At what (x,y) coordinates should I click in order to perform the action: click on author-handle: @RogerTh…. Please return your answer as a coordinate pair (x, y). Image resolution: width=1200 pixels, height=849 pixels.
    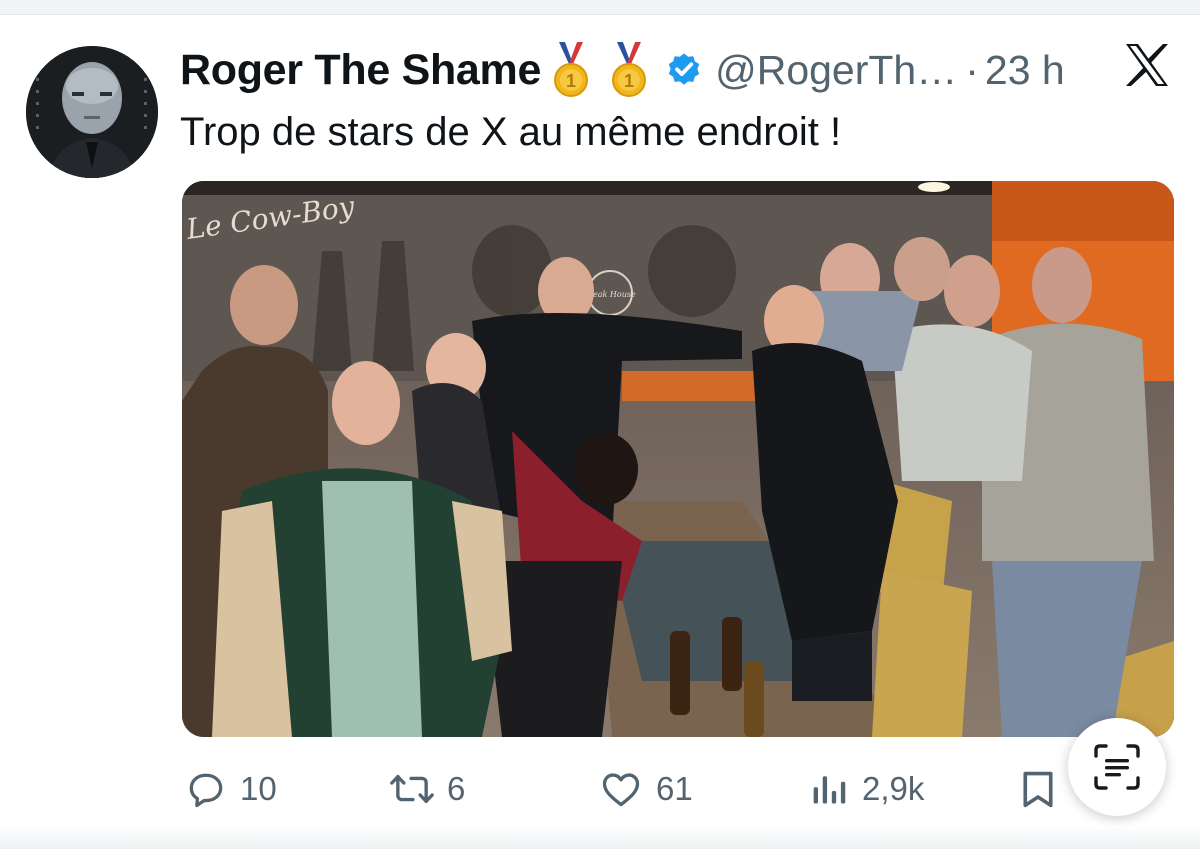
    Looking at the image, I should click on (836, 70).